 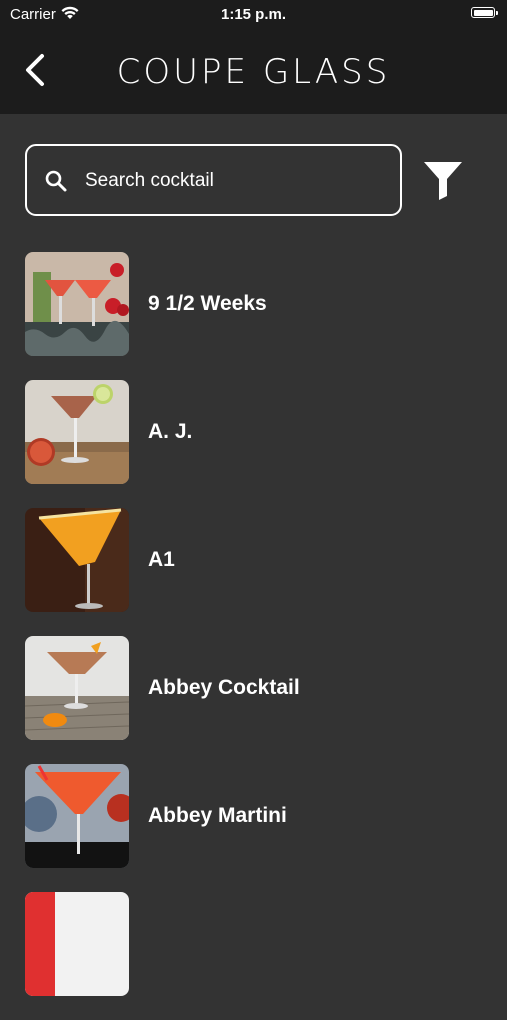 What do you see at coordinates (253, 444) in the screenshot?
I see `list-item: A. J.` at bounding box center [253, 444].